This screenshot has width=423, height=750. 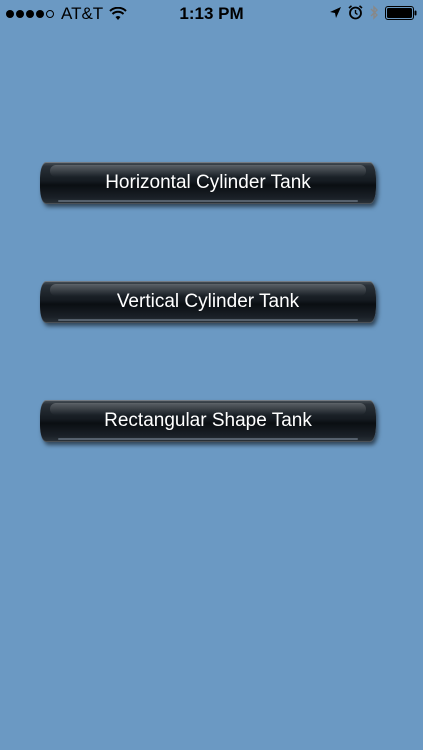 I want to click on button-label: Rectangular Shape Tank, so click(x=208, y=420).